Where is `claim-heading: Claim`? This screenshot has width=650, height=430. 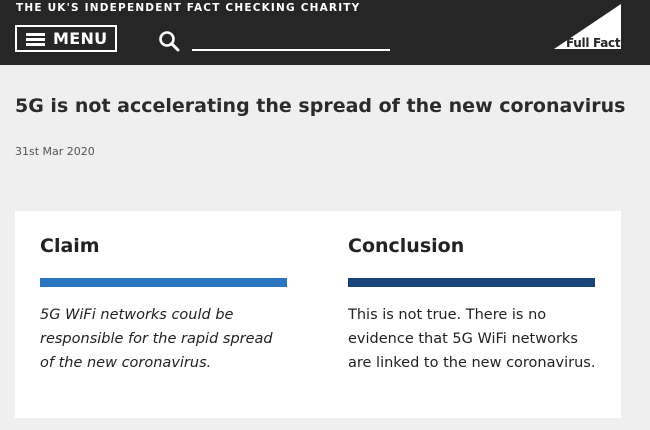
claim-heading: Claim is located at coordinates (70, 246).